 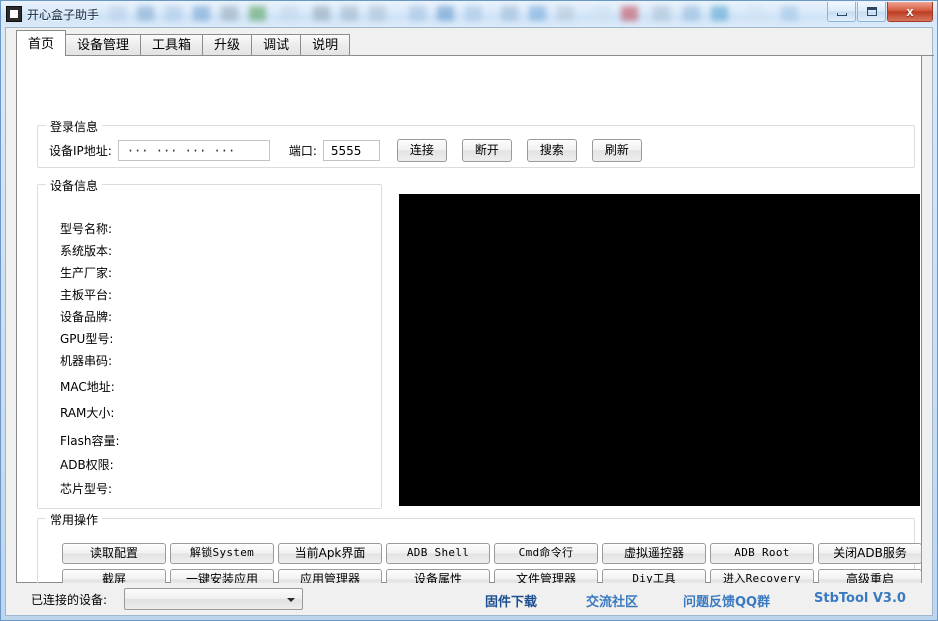 What do you see at coordinates (74, 185) in the screenshot?
I see `device-info-title: 设备信息` at bounding box center [74, 185].